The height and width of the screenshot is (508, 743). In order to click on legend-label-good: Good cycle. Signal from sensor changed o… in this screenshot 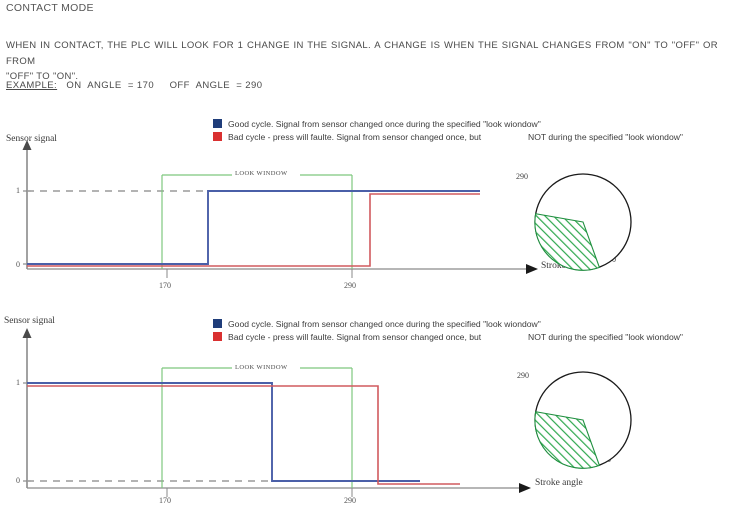, I will do `click(384, 124)`.